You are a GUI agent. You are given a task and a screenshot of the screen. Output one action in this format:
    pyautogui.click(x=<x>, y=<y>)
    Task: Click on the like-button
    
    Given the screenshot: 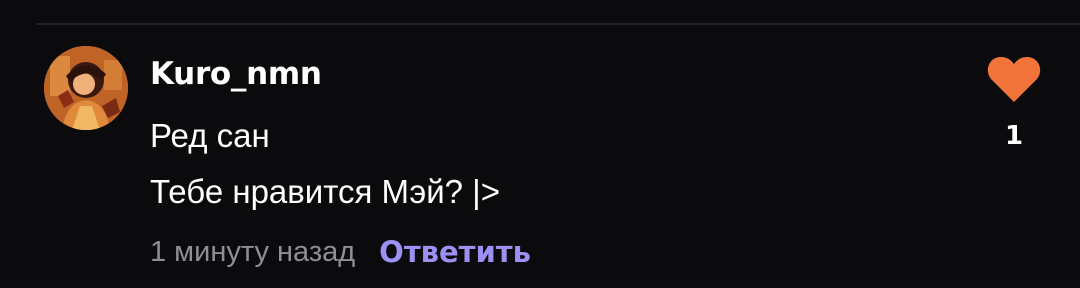 What is the action you would take?
    pyautogui.click(x=1014, y=79)
    